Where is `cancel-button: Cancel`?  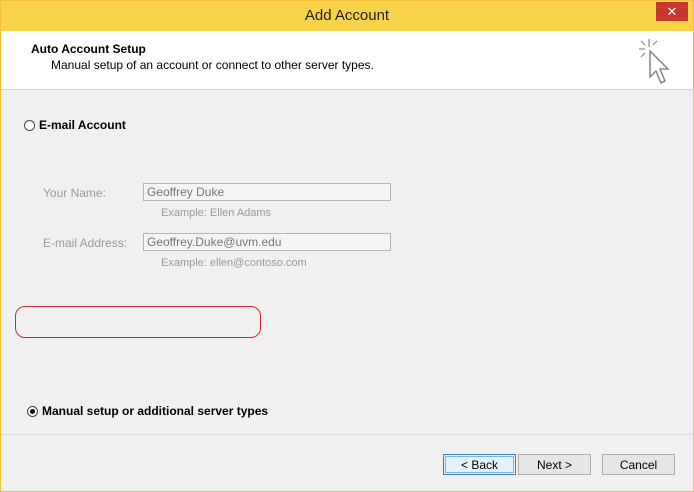
cancel-button: Cancel is located at coordinates (638, 464).